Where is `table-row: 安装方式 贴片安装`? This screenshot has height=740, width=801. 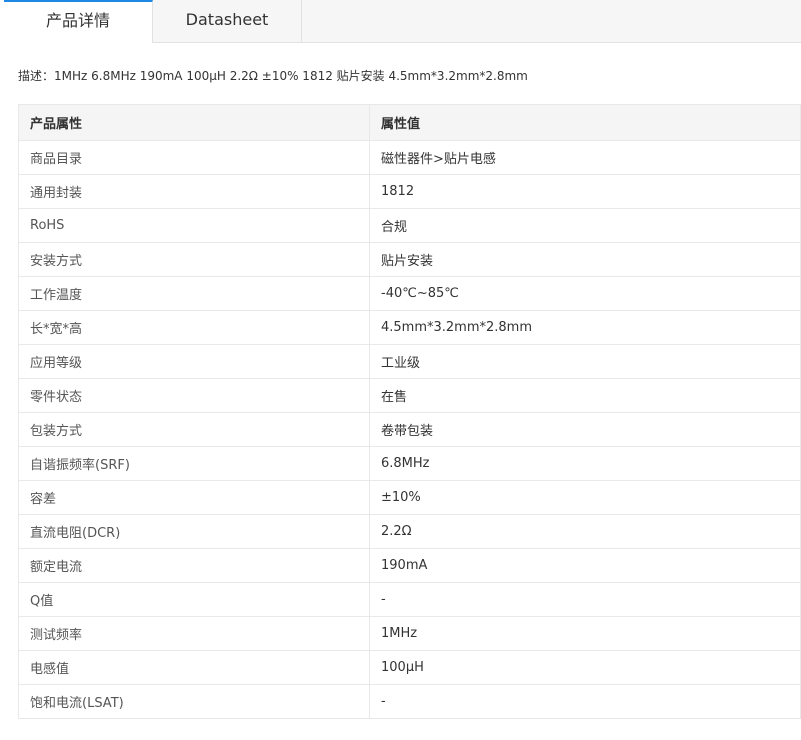
table-row: 安装方式 贴片安装 is located at coordinates (409, 259).